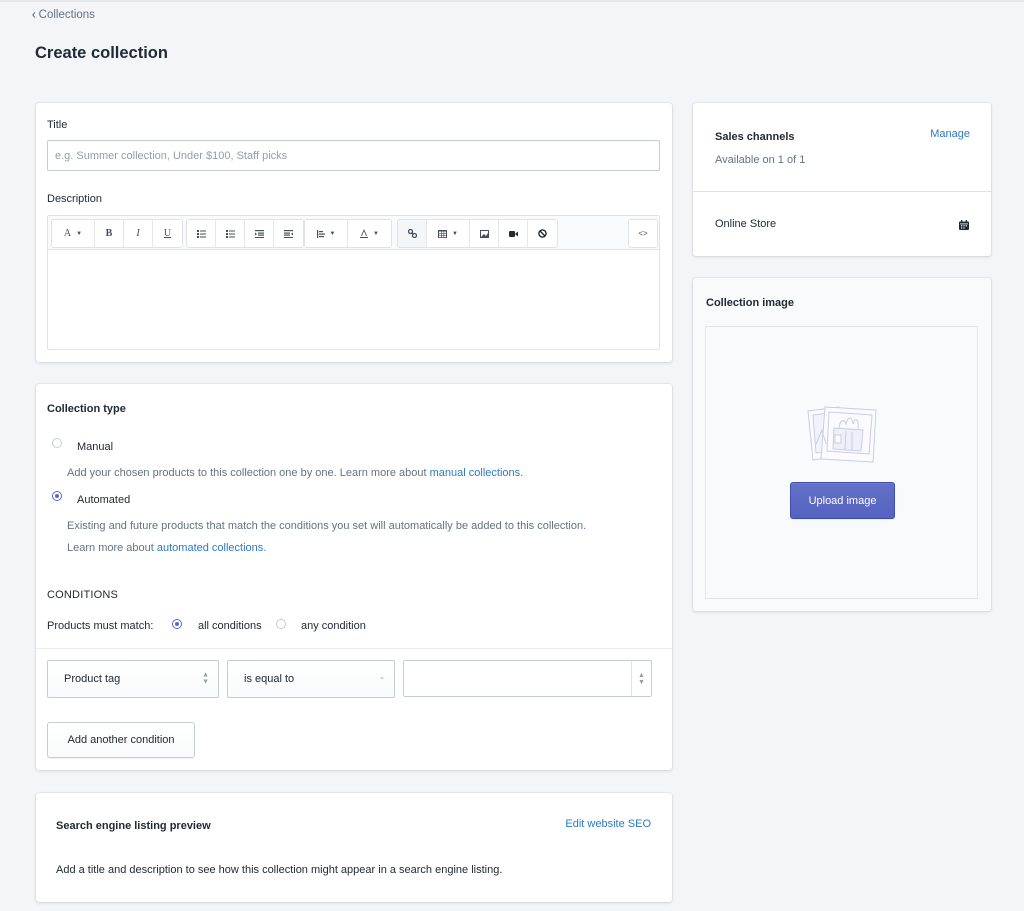  What do you see at coordinates (103, 500) in the screenshot?
I see `automated-label: Automated` at bounding box center [103, 500].